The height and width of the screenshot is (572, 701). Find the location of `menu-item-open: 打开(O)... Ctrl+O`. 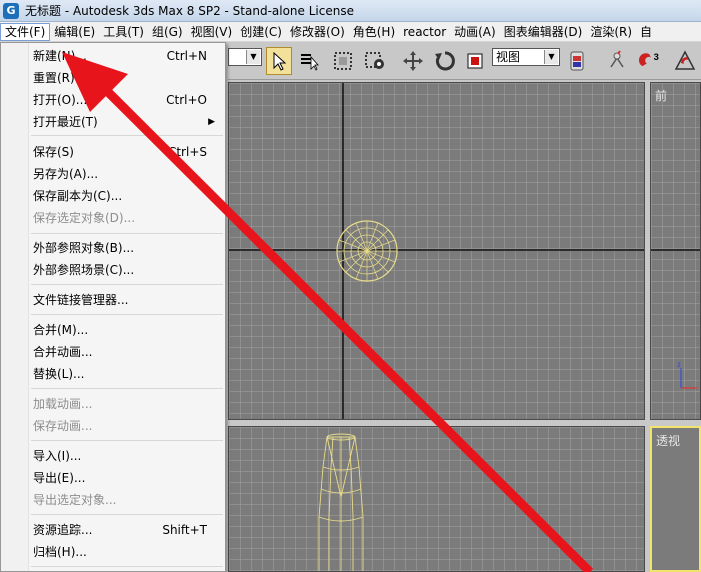

menu-item-open: 打开(O)... Ctrl+O is located at coordinates (127, 100).